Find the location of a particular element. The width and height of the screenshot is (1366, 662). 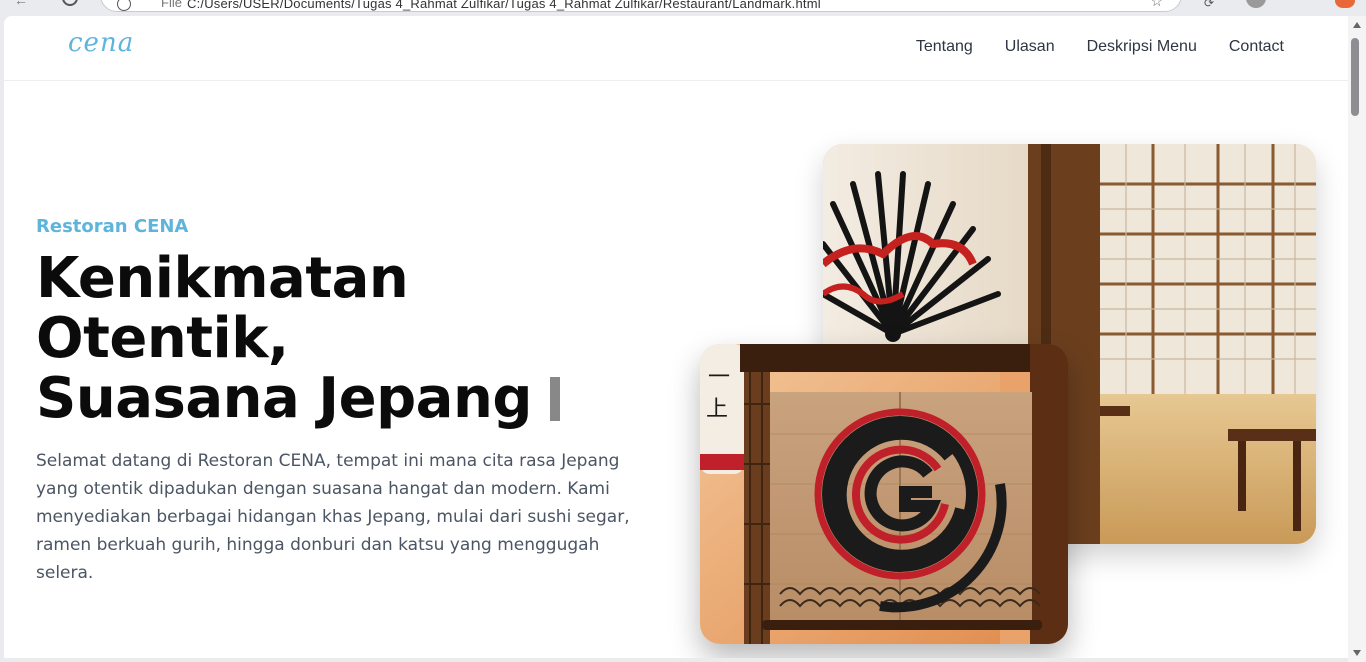

svg-text: 一 is located at coordinates (719, 377).